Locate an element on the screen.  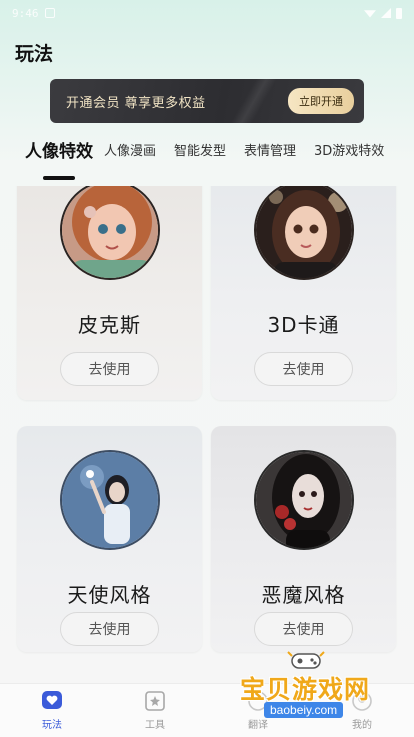
heart-chat-icon is located at coordinates (52, 701).